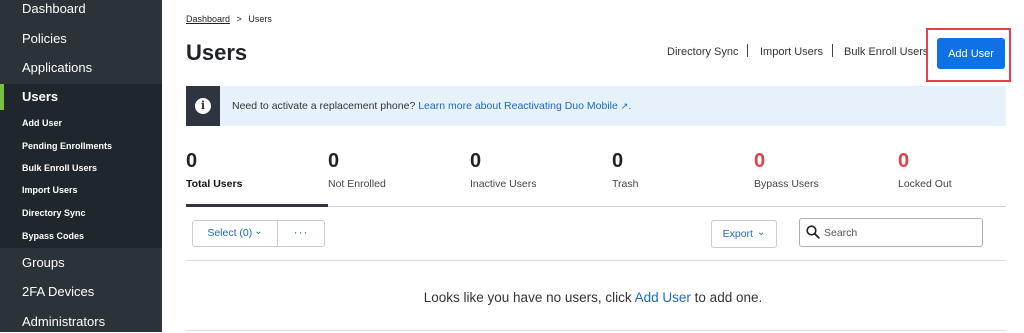  I want to click on search-icon, so click(813, 232).